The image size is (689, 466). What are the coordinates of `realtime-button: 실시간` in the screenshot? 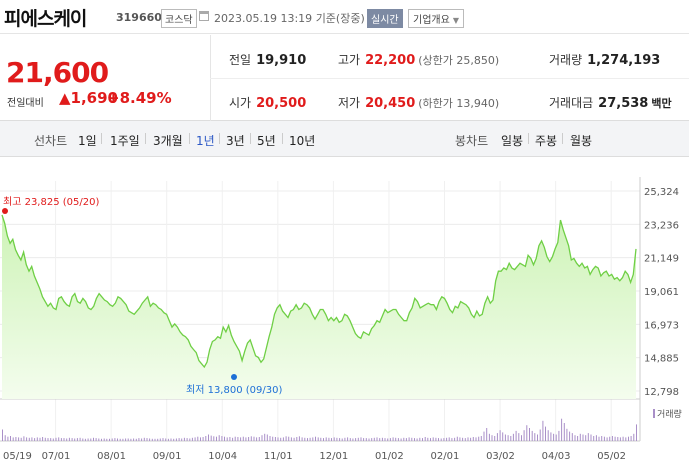 It's located at (385, 18).